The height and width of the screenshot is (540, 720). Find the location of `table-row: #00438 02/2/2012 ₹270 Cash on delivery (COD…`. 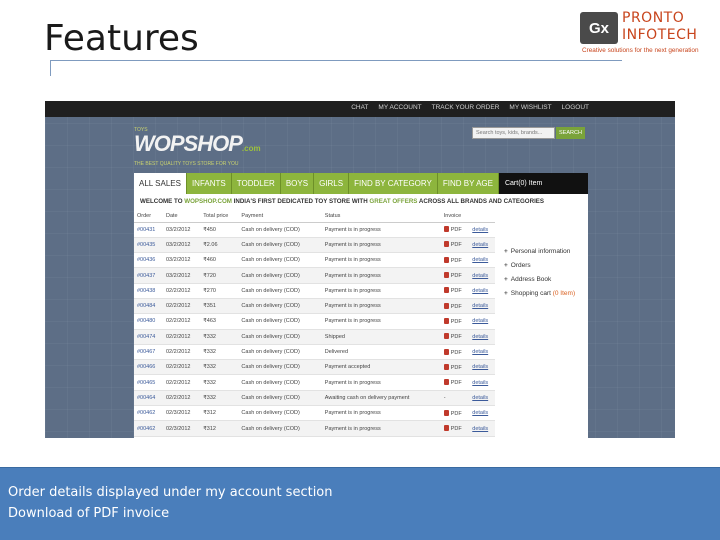

table-row: #00438 02/2/2012 ₹270 Cash on delivery (COD… is located at coordinates (314, 291).